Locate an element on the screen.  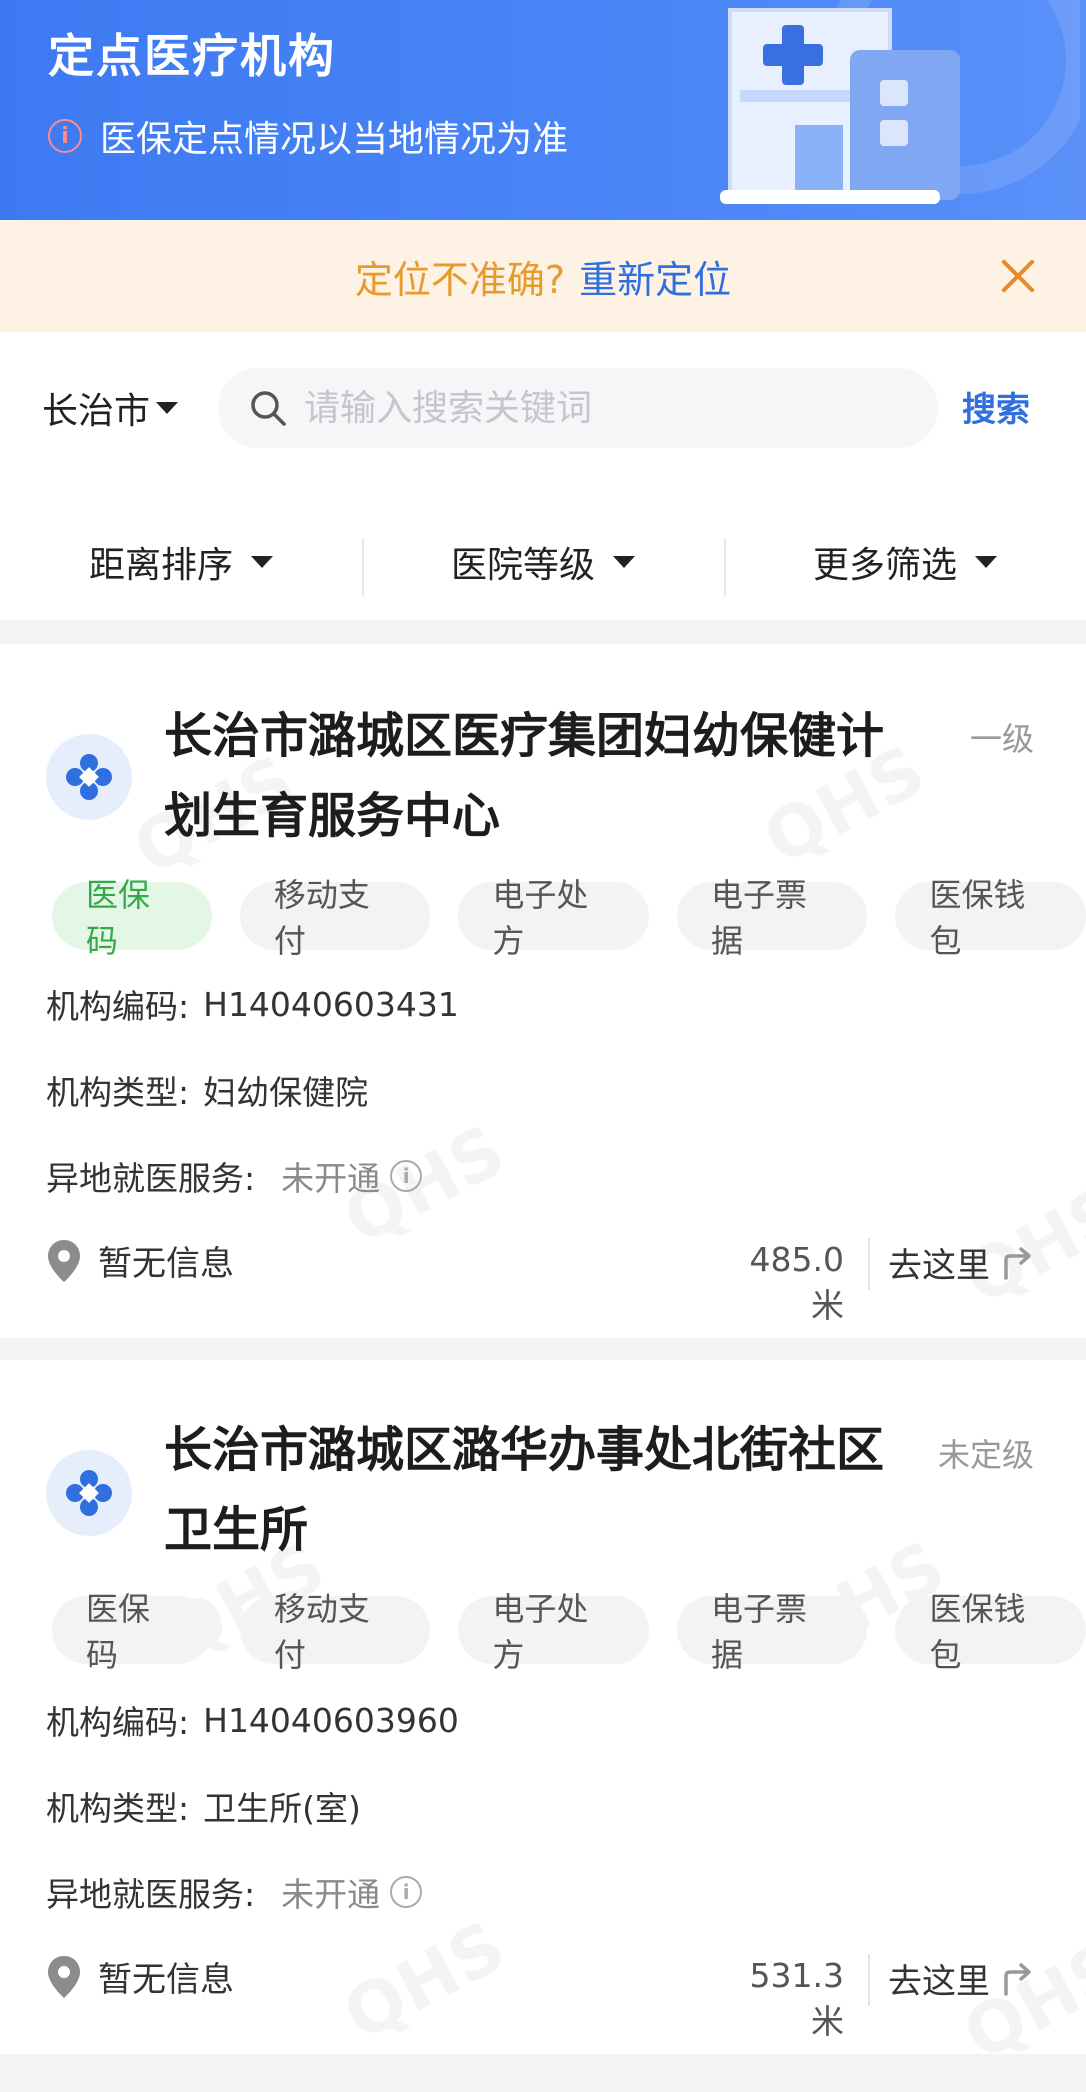
code-value: H14040603431 is located at coordinates (331, 1004).